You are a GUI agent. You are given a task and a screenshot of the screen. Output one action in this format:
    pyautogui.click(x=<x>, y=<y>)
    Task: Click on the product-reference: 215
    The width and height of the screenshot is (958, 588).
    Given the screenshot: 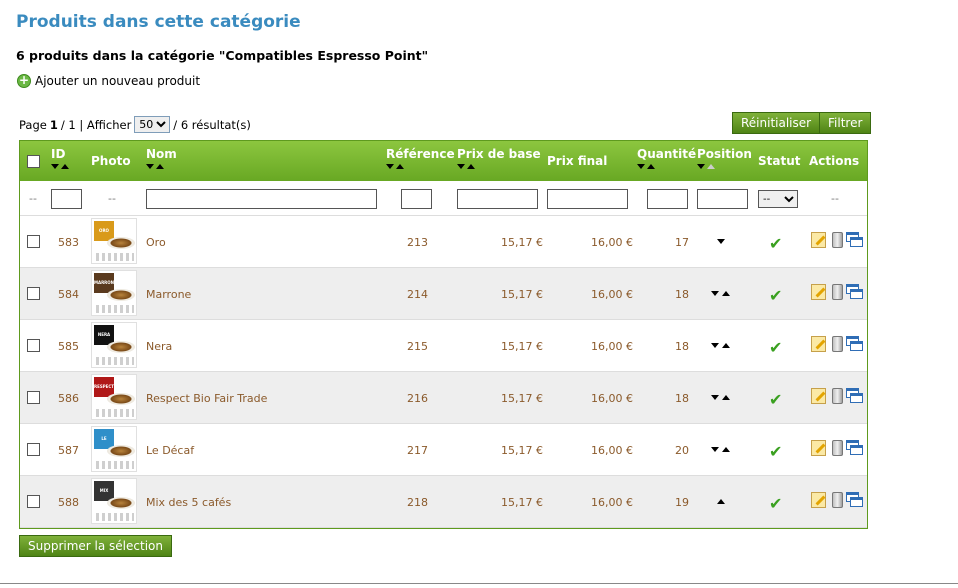 What is the action you would take?
    pyautogui.click(x=417, y=346)
    